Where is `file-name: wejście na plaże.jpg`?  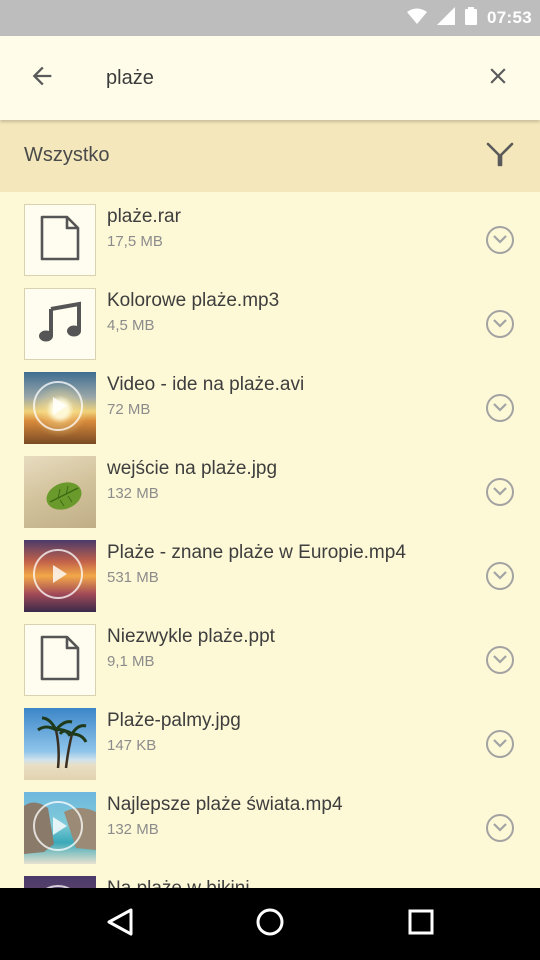
file-name: wejście na plaże.jpg is located at coordinates (192, 468).